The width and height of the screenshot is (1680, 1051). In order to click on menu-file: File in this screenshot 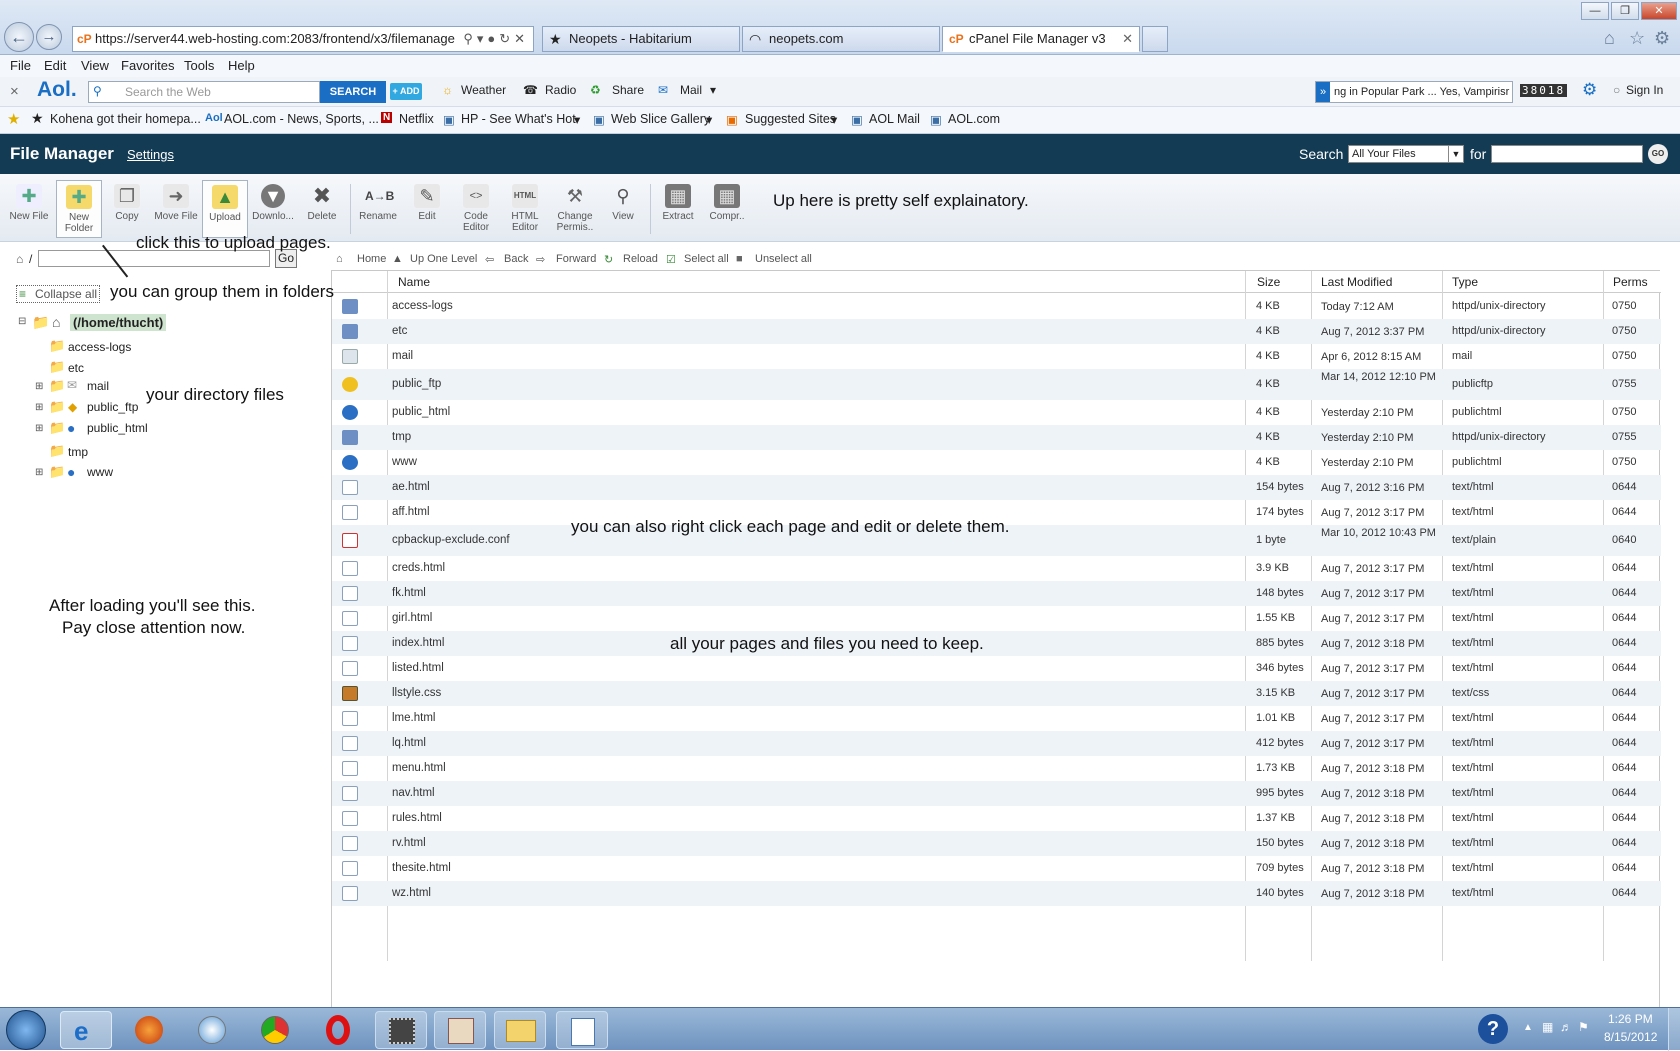, I will do `click(20, 65)`.